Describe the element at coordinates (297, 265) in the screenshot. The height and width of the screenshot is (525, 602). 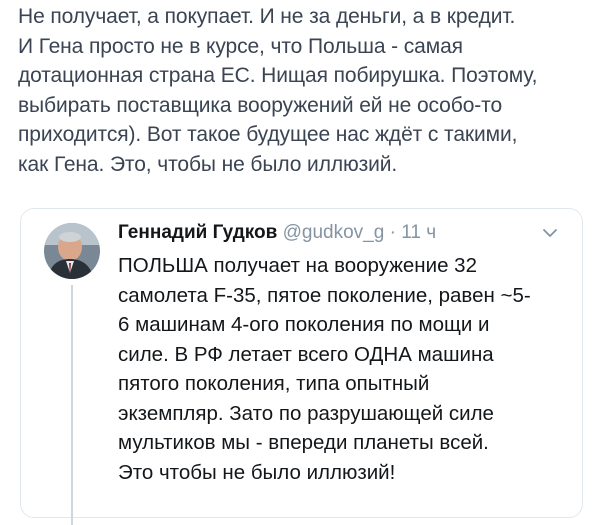
I see `quoted-text-line: ПОЛЬША получает на вооружение 32` at that location.